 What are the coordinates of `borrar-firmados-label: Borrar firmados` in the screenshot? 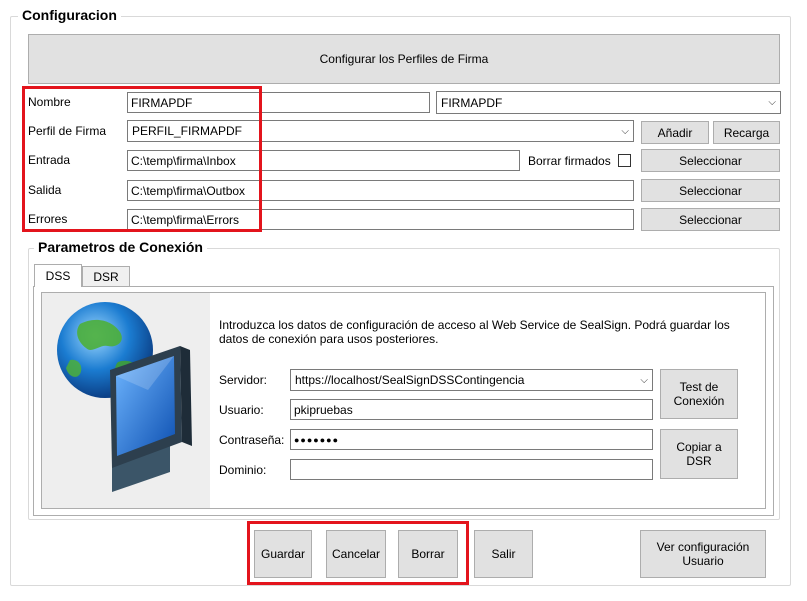 It's located at (569, 161).